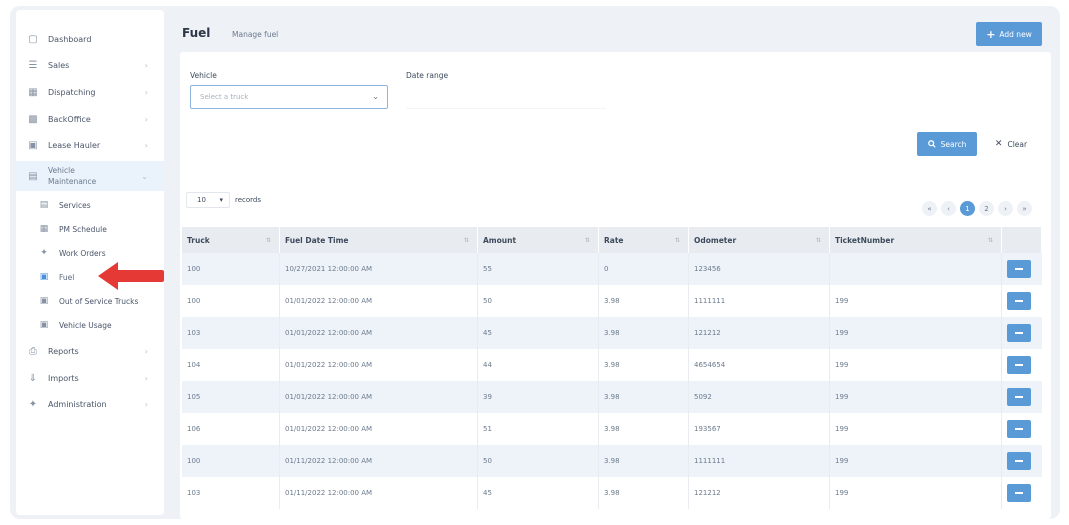  What do you see at coordinates (1009, 34) in the screenshot?
I see `add-new-button: + Add new` at bounding box center [1009, 34].